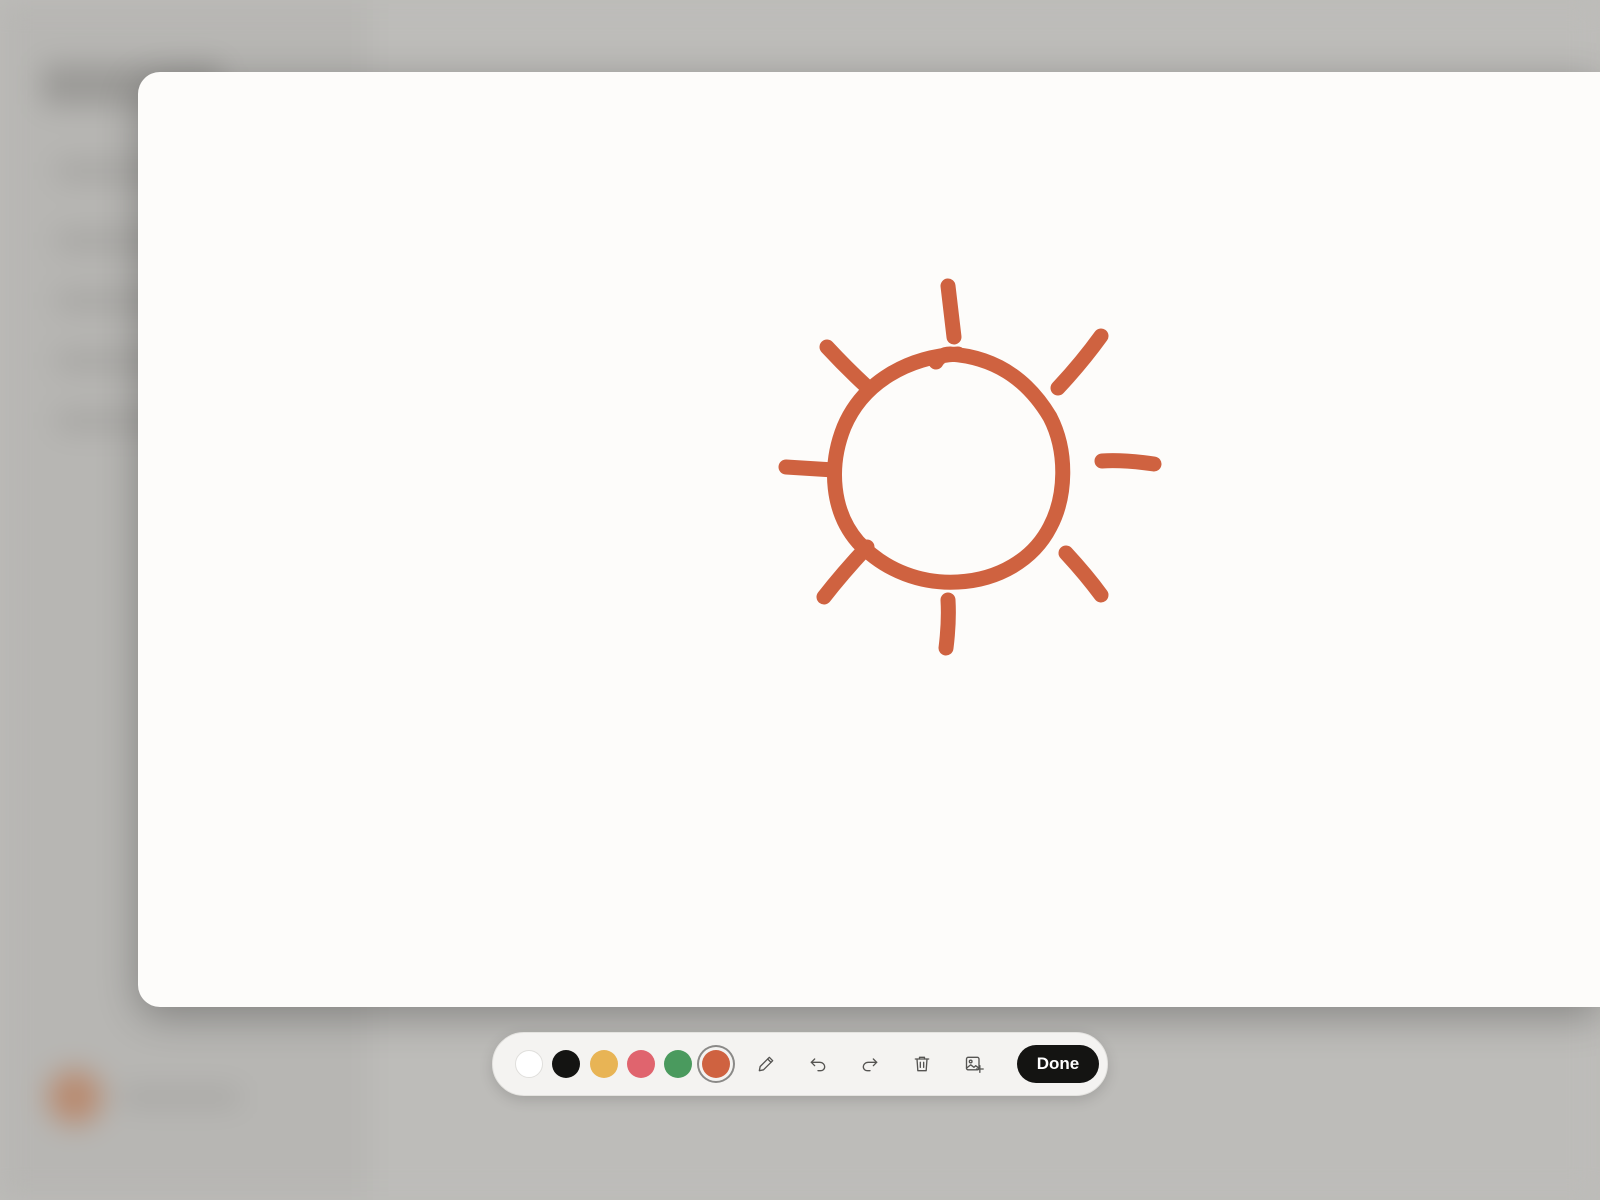 Image resolution: width=1600 pixels, height=1200 pixels. I want to click on done-button: Done, so click(1058, 1064).